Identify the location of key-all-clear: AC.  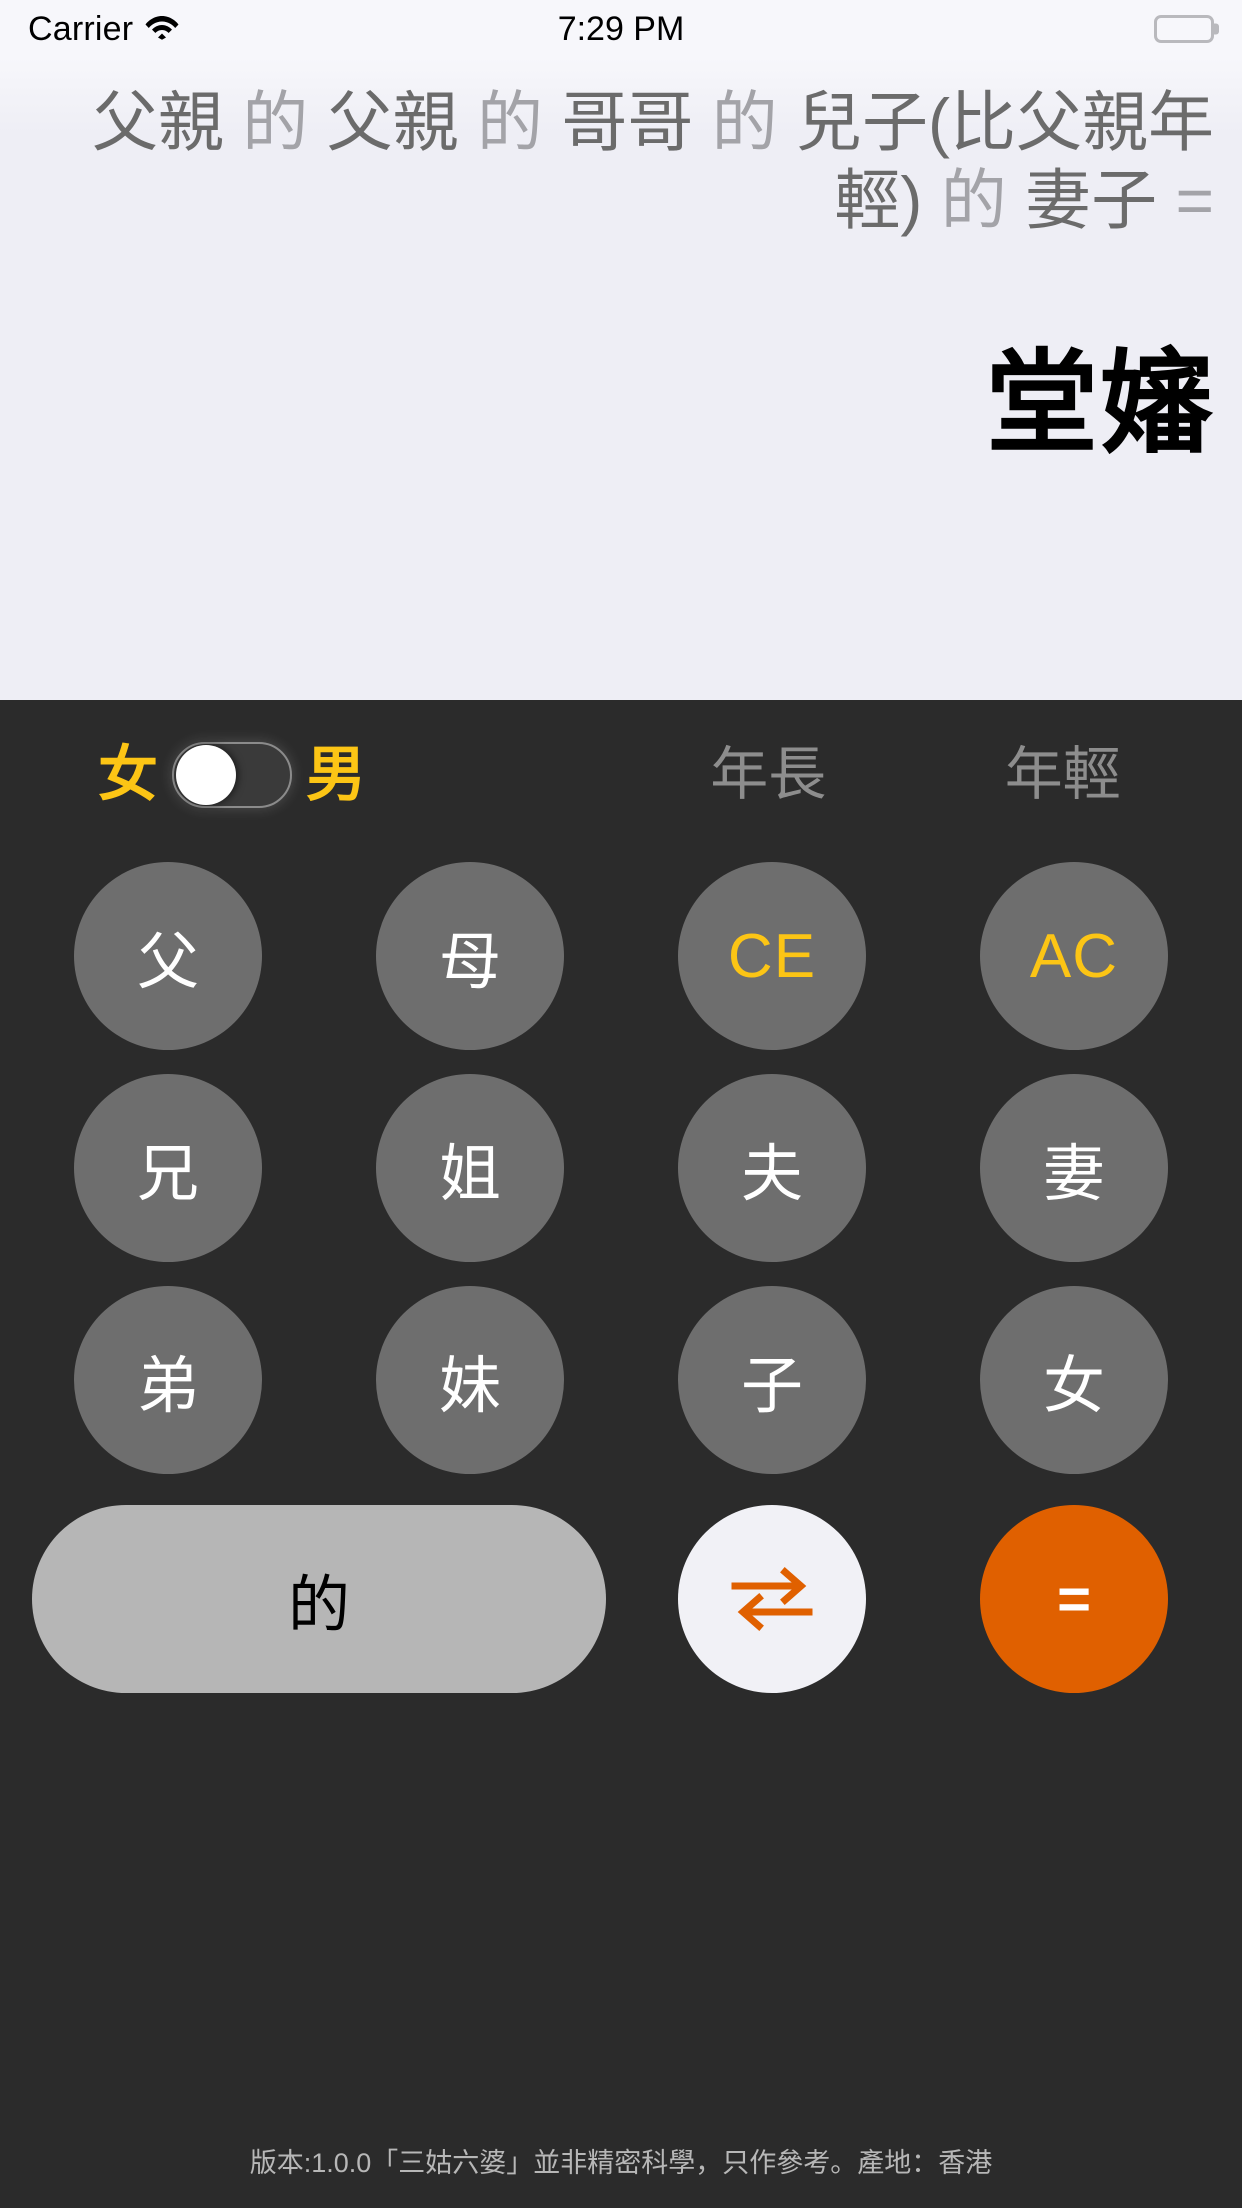
(1074, 956).